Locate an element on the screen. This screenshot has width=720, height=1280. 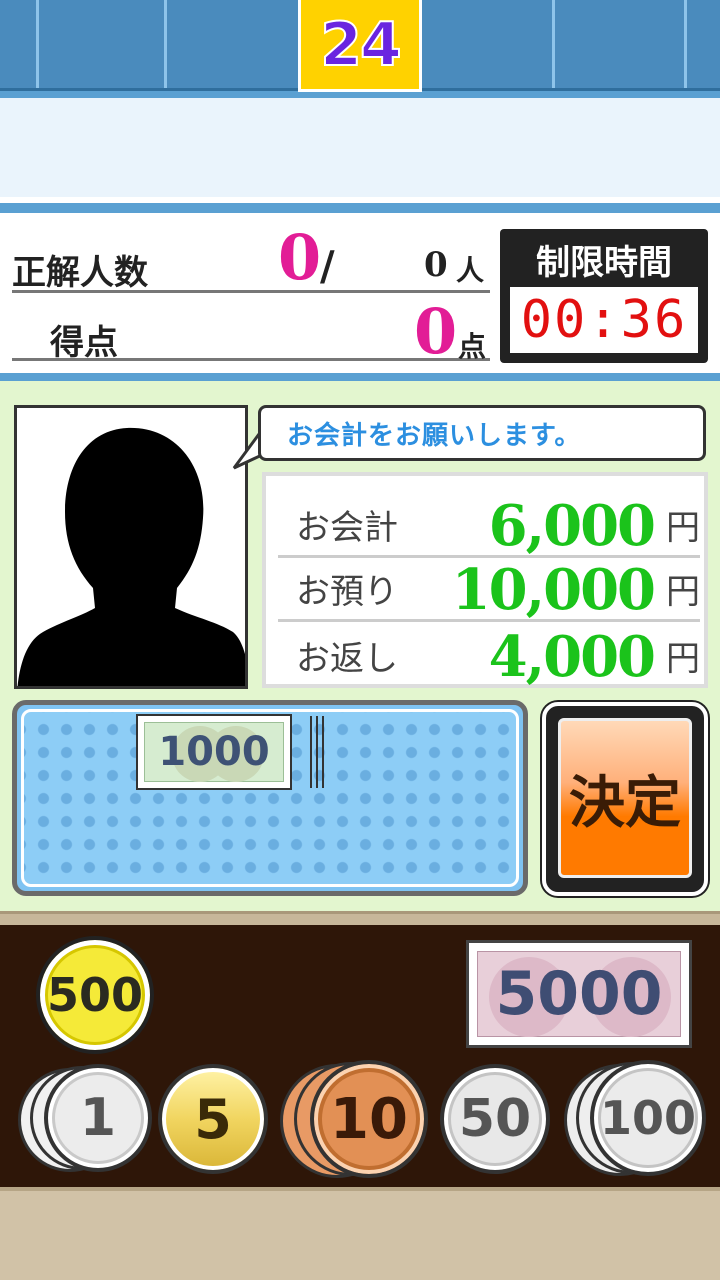
coin-100: 100 is located at coordinates (648, 1118).